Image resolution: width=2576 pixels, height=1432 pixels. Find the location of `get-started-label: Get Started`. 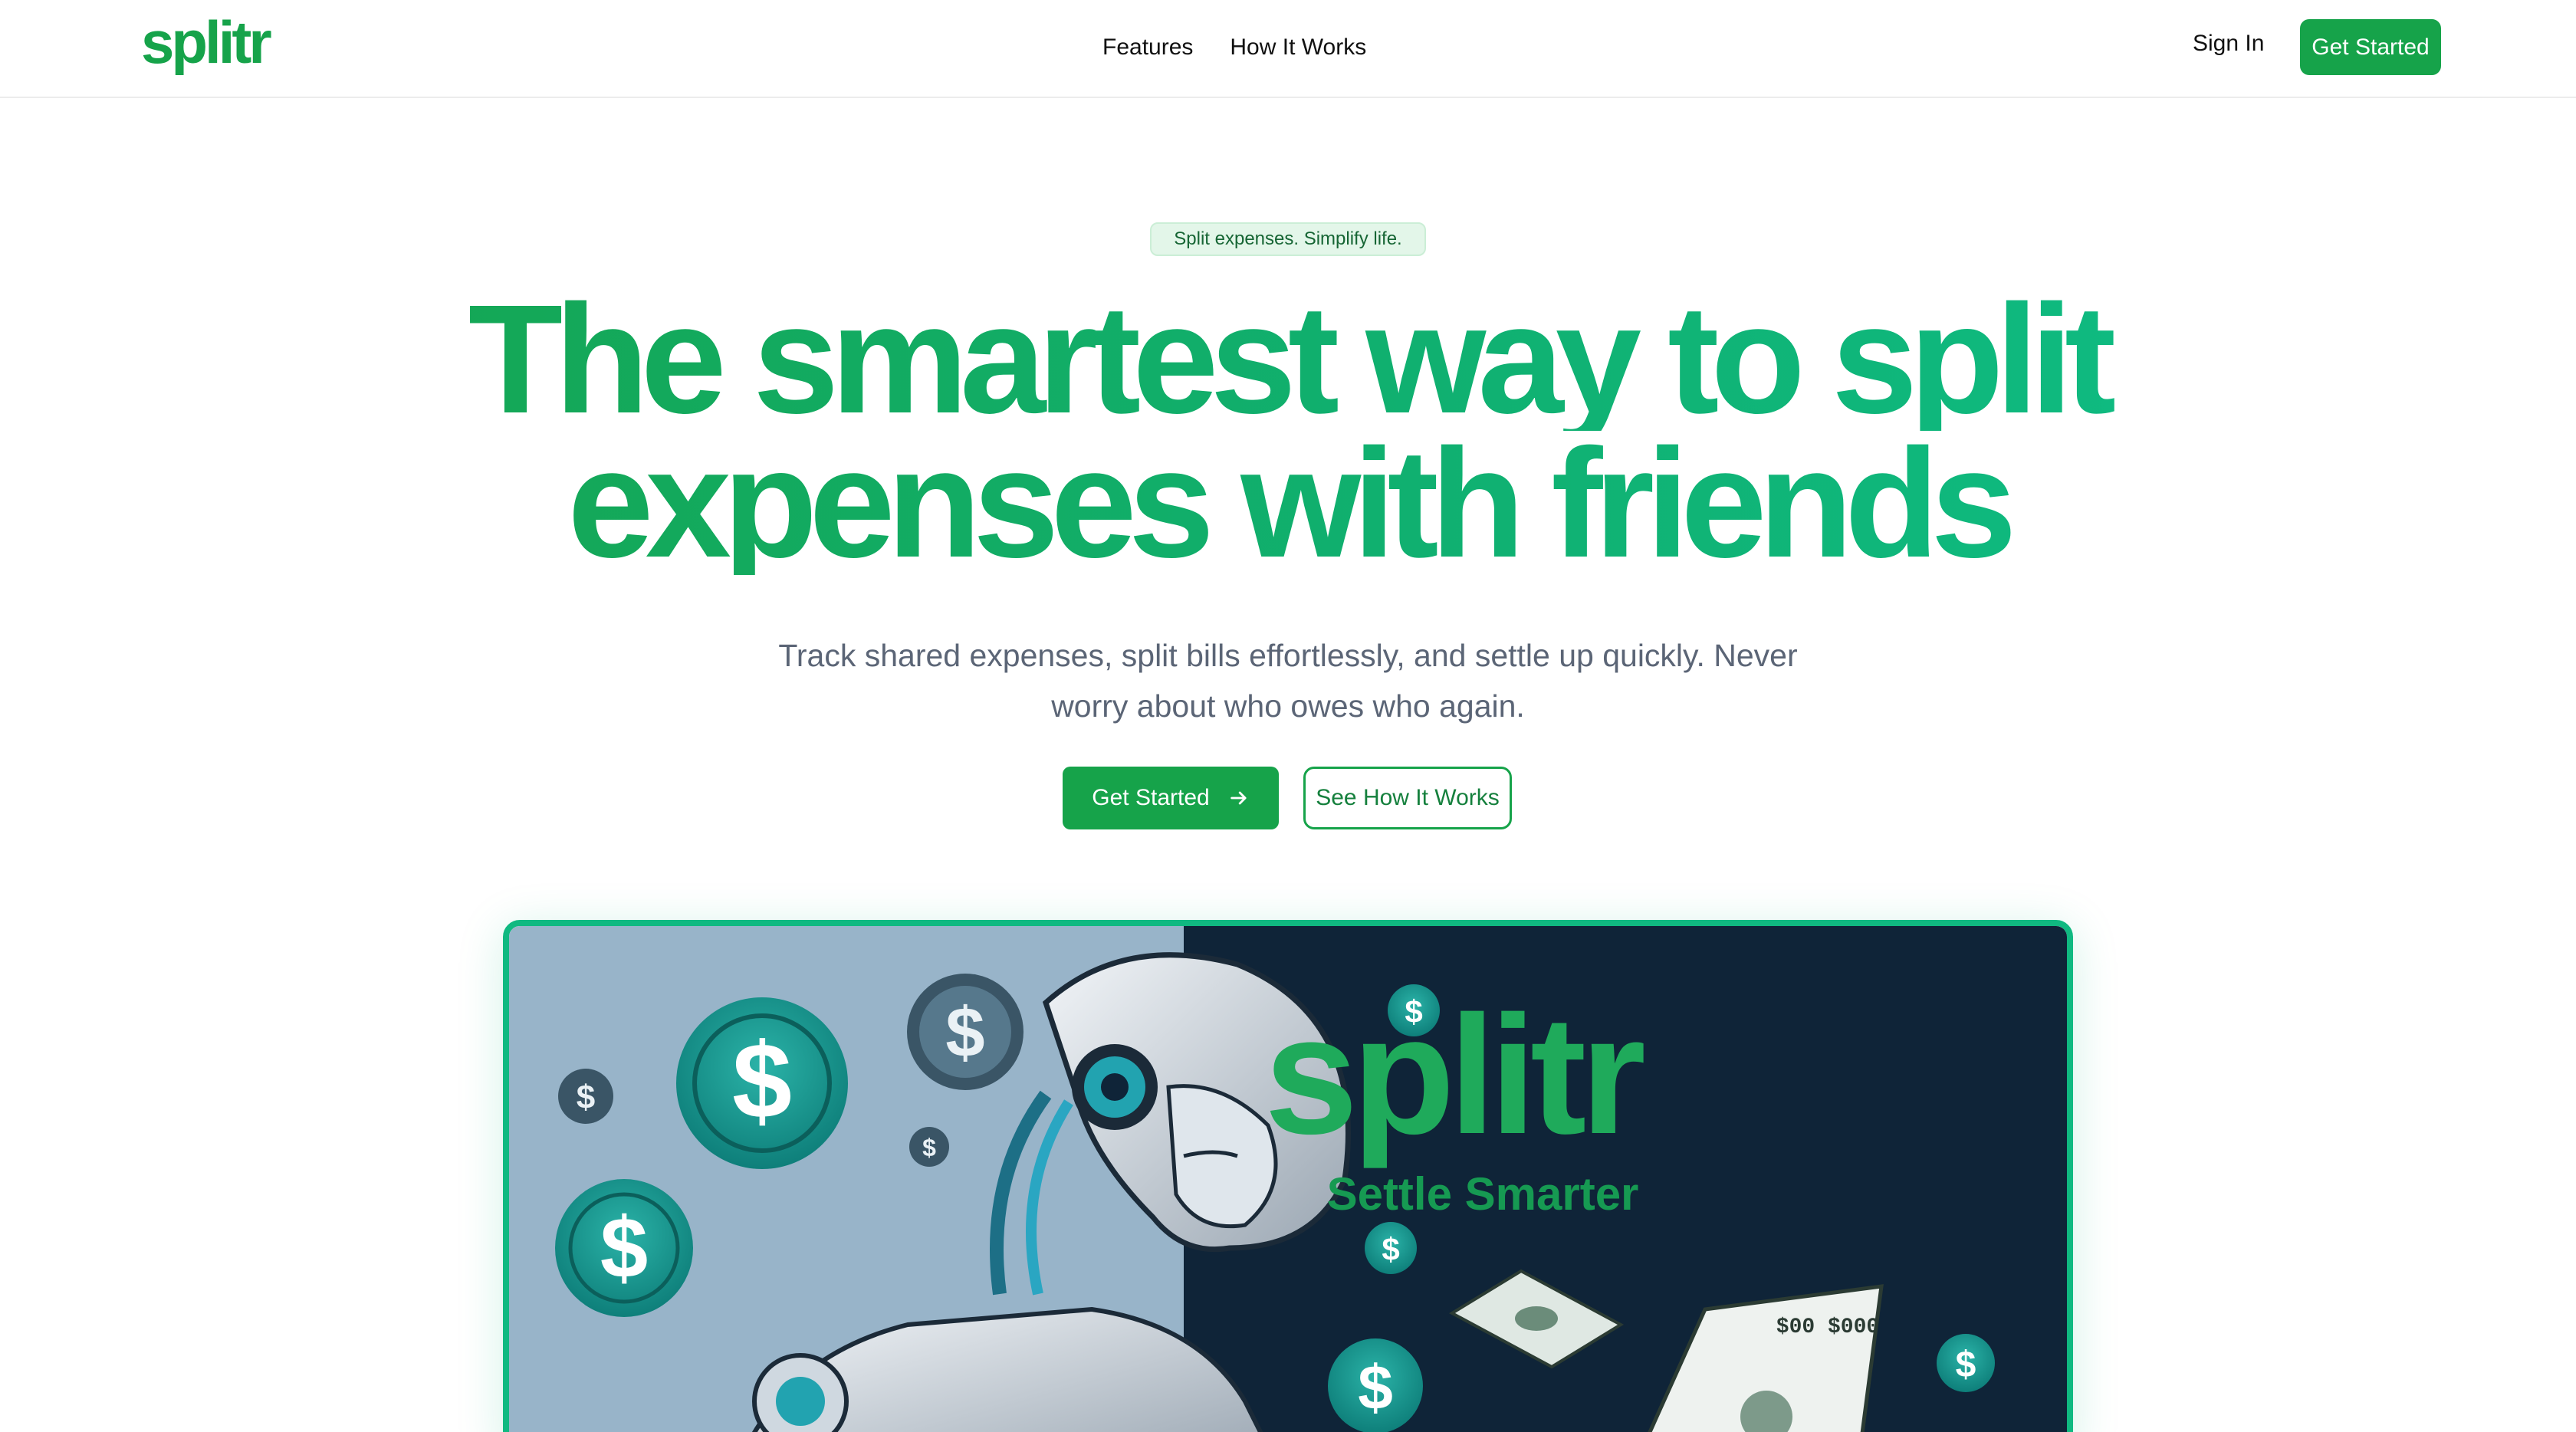

get-started-label: Get Started is located at coordinates (1151, 797).